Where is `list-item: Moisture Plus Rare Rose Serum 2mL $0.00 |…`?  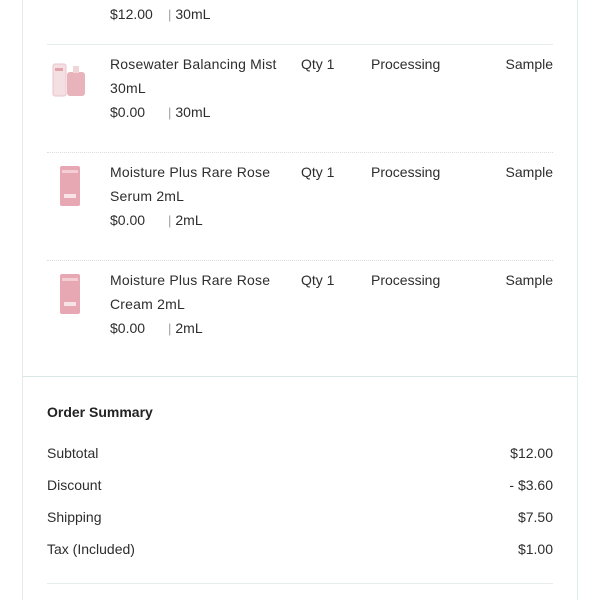
list-item: Moisture Plus Rare Rose Serum 2mL $0.00 |… is located at coordinates (300, 210).